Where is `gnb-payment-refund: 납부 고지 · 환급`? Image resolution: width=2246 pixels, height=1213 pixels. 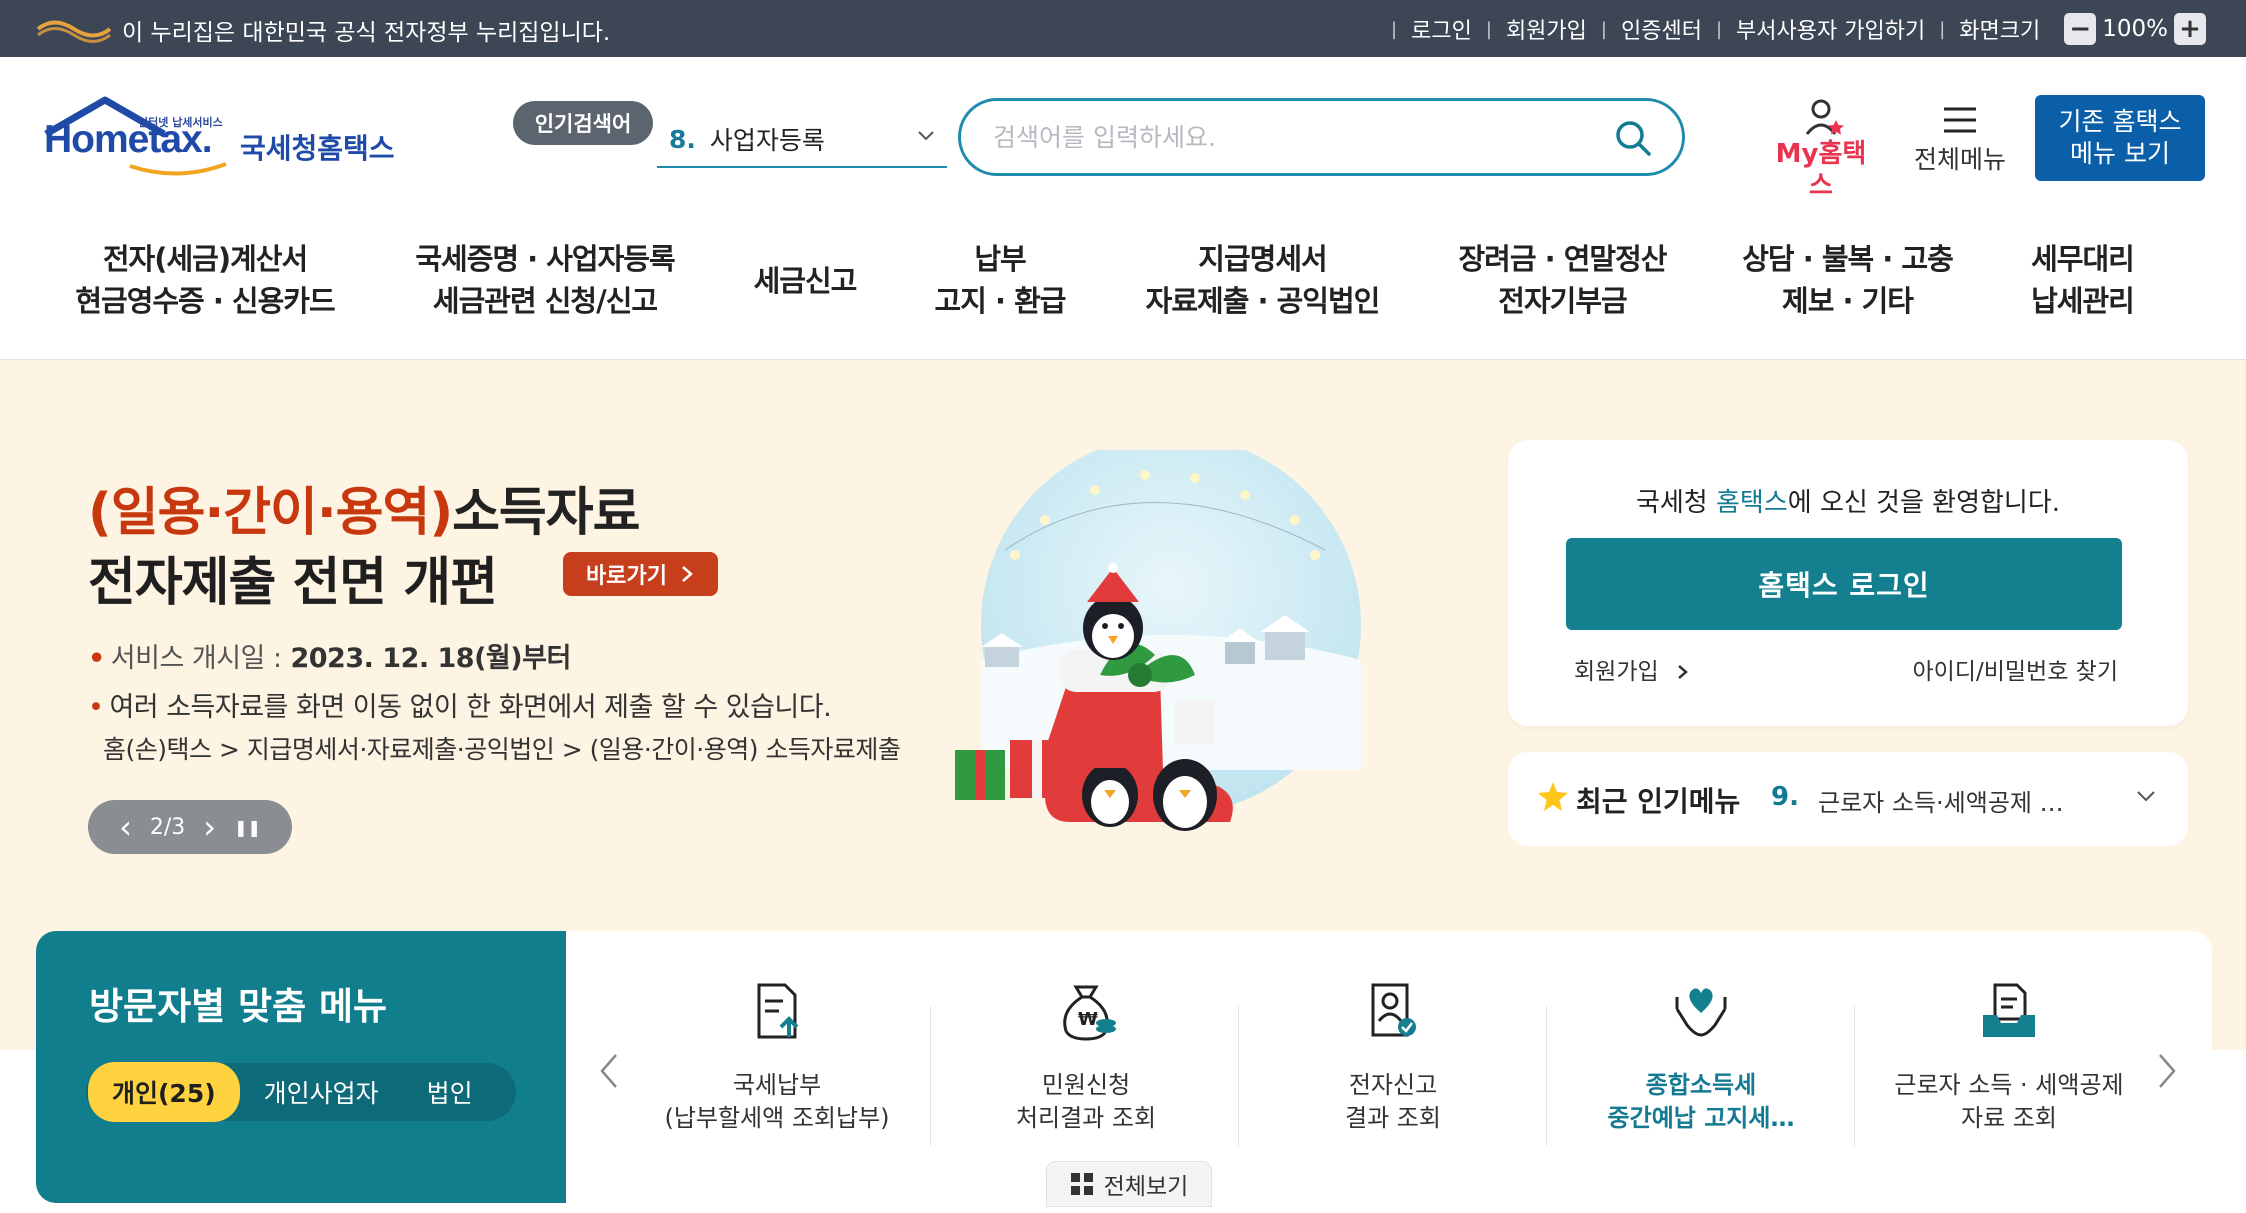
gnb-payment-refund: 납부 고지 · 환급 is located at coordinates (1000, 280).